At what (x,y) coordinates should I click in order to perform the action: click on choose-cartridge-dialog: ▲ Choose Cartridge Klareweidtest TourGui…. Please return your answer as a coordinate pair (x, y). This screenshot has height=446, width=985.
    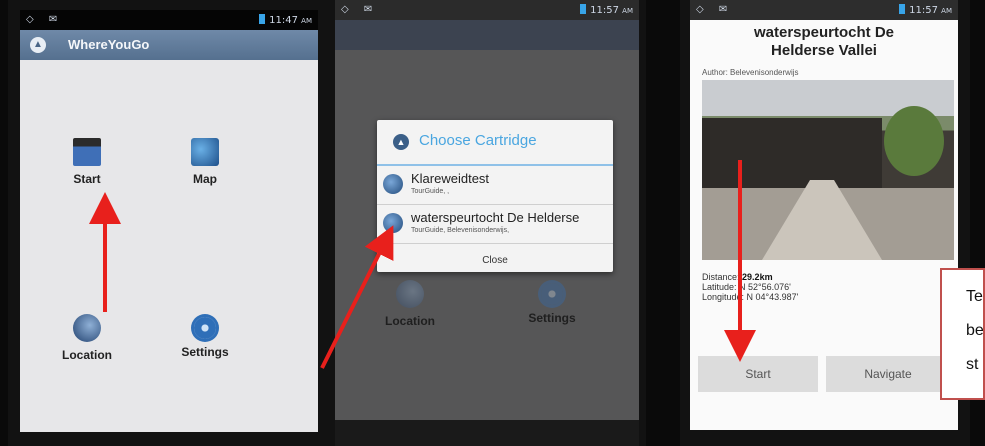
    Looking at the image, I should click on (495, 196).